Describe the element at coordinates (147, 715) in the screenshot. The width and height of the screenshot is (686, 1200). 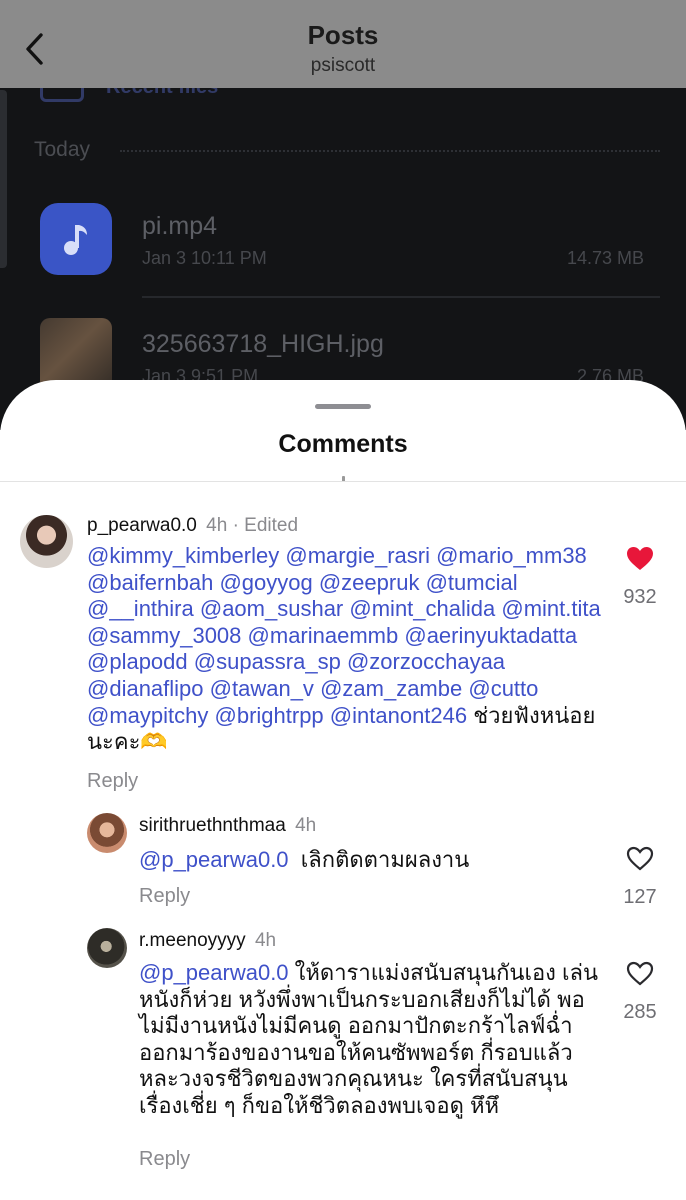
I see `mention-link: @maypitchy` at that location.